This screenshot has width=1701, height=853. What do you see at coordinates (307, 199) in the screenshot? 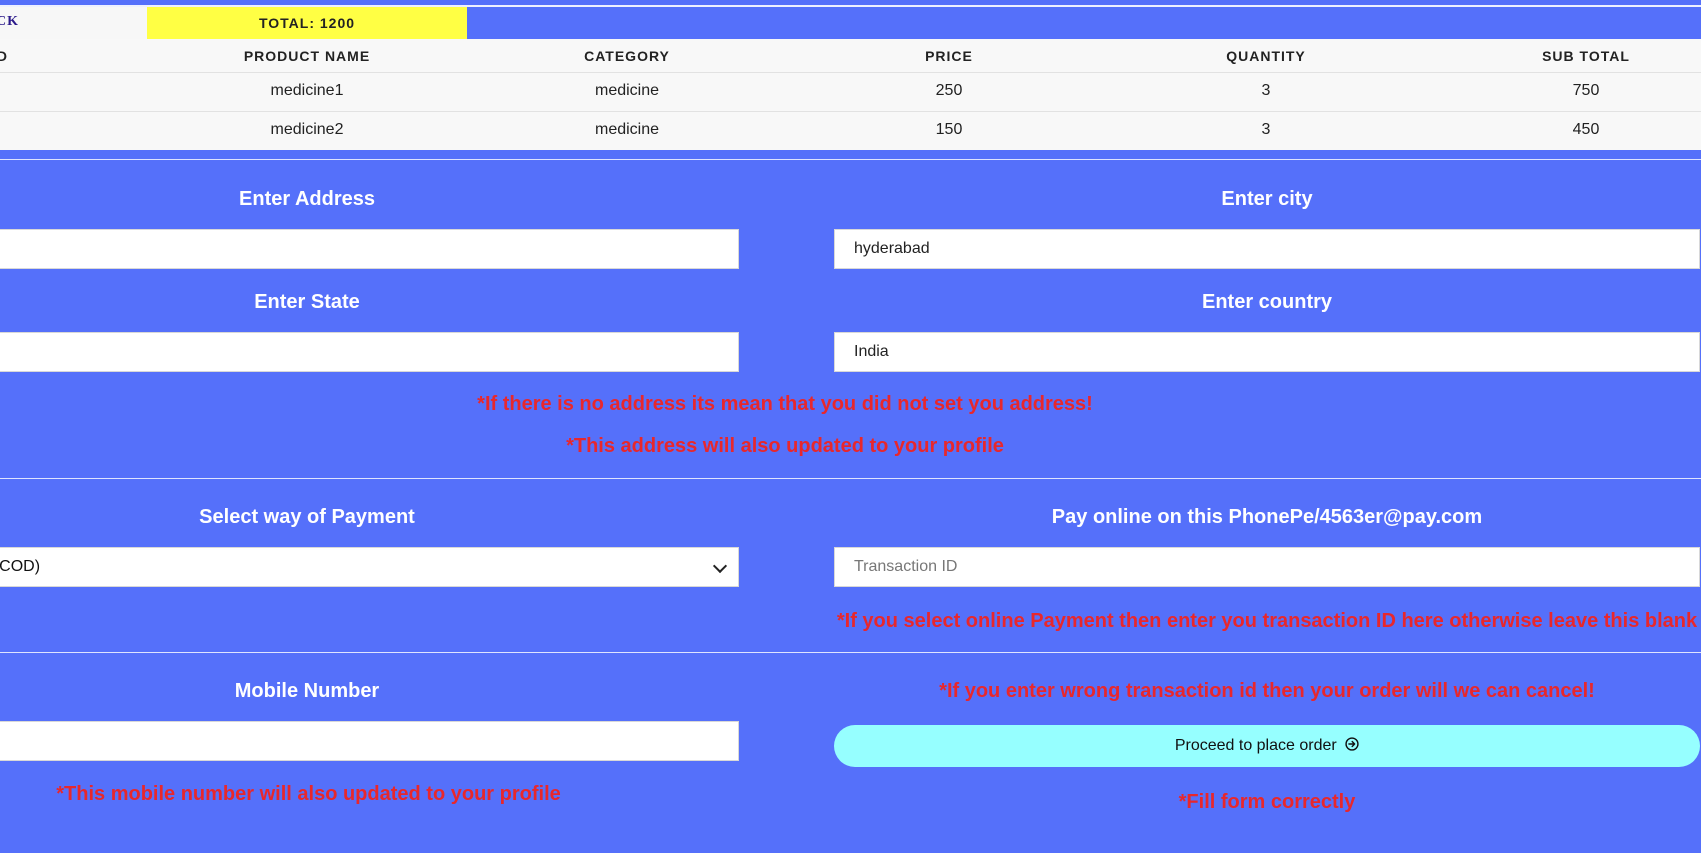
I see `address-label: Enter Address` at bounding box center [307, 199].